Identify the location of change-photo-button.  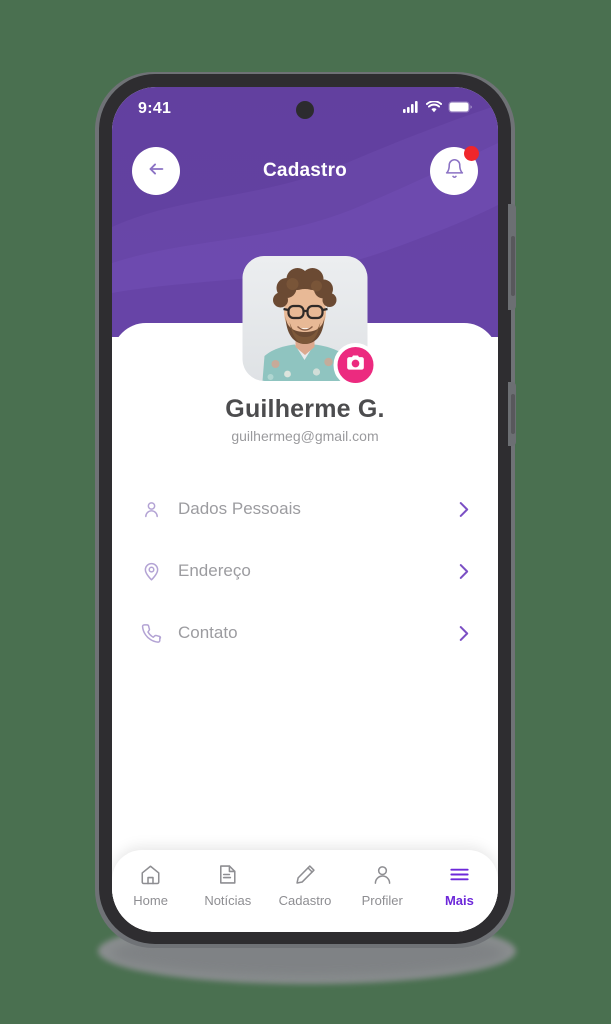
(355, 365).